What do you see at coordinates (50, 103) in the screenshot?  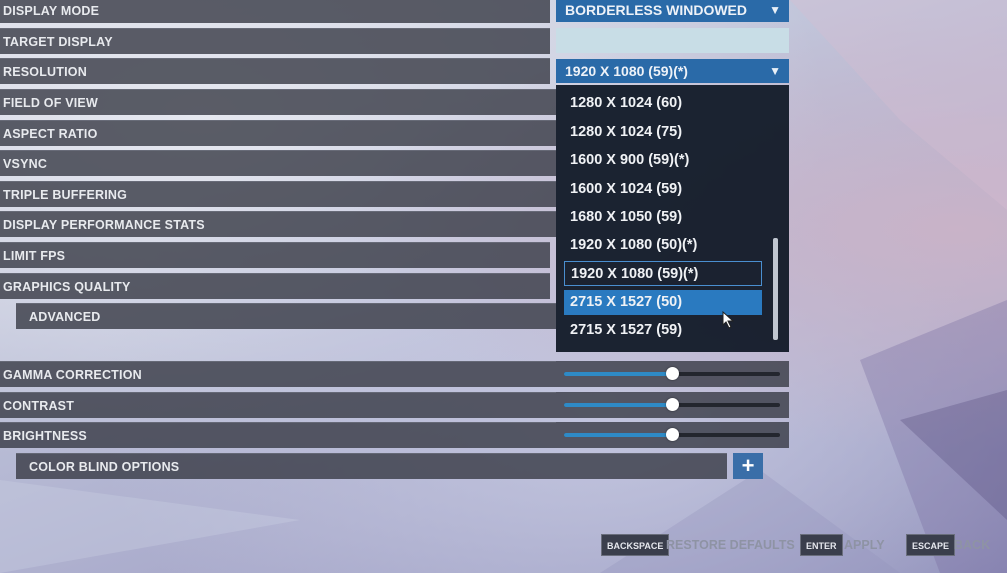 I see `setting-label: FIELD OF VIEW` at bounding box center [50, 103].